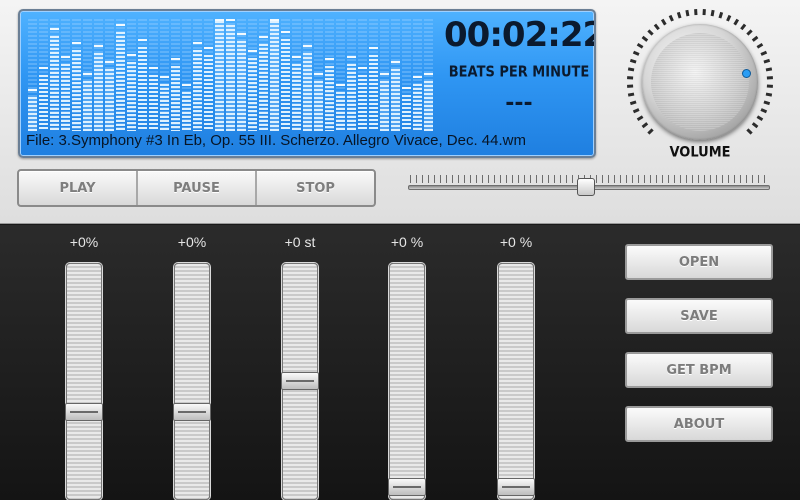 The height and width of the screenshot is (500, 800). What do you see at coordinates (84, 242) in the screenshot?
I see `adjuster-1-value: +0%` at bounding box center [84, 242].